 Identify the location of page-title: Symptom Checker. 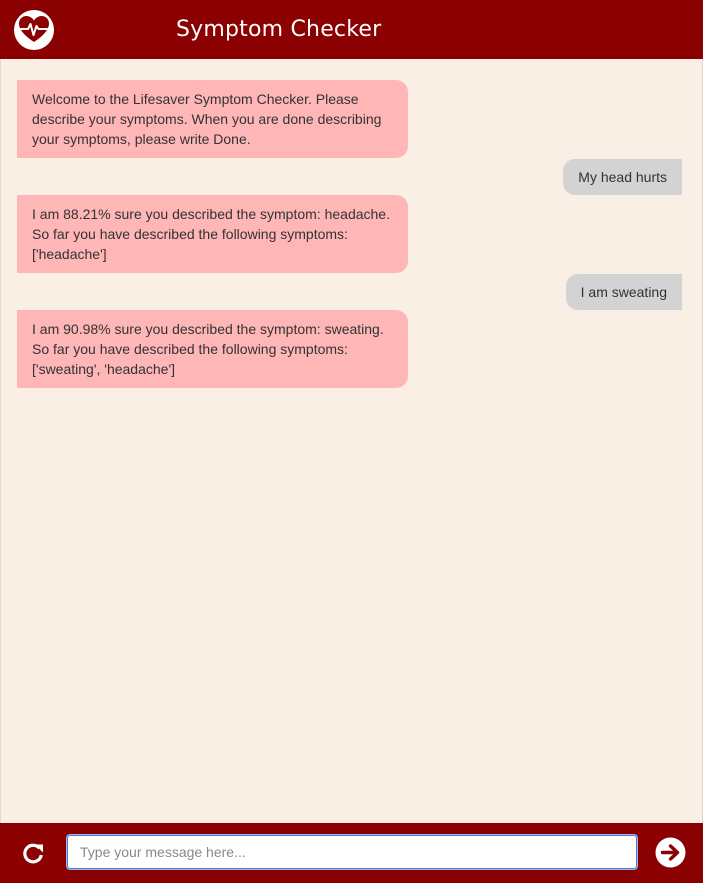
(279, 29).